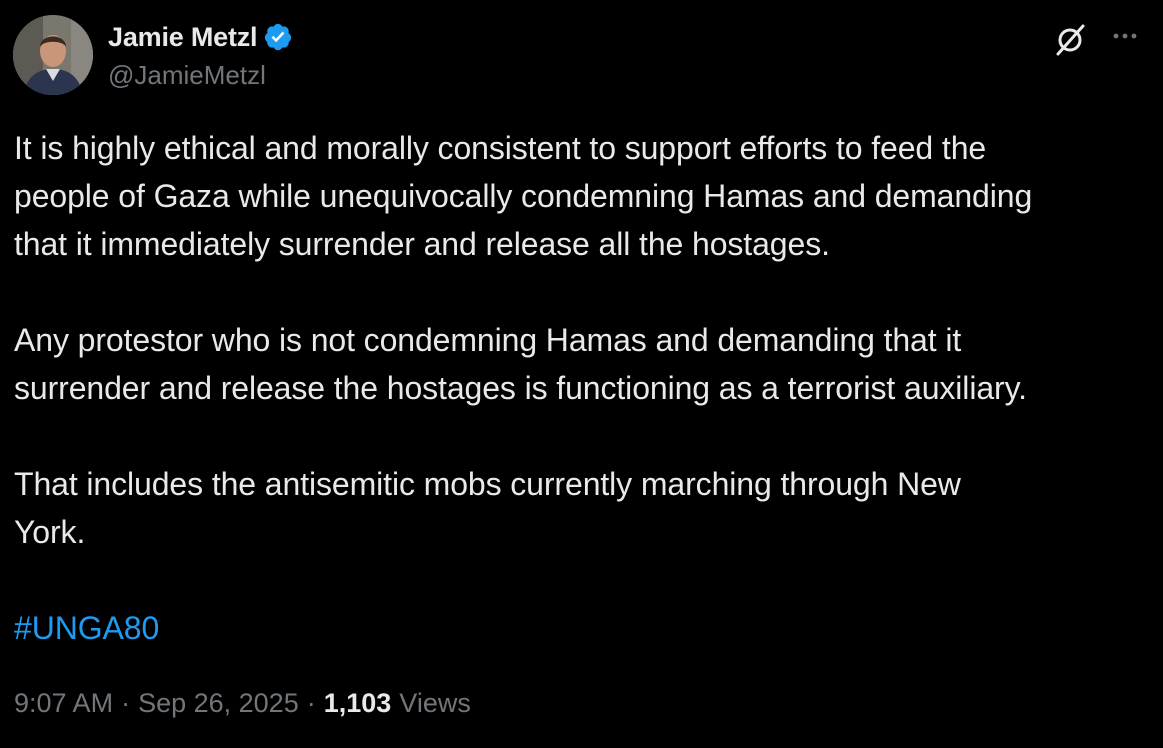 The width and height of the screenshot is (1163, 748). What do you see at coordinates (278, 37) in the screenshot?
I see `verified-badge-icon` at bounding box center [278, 37].